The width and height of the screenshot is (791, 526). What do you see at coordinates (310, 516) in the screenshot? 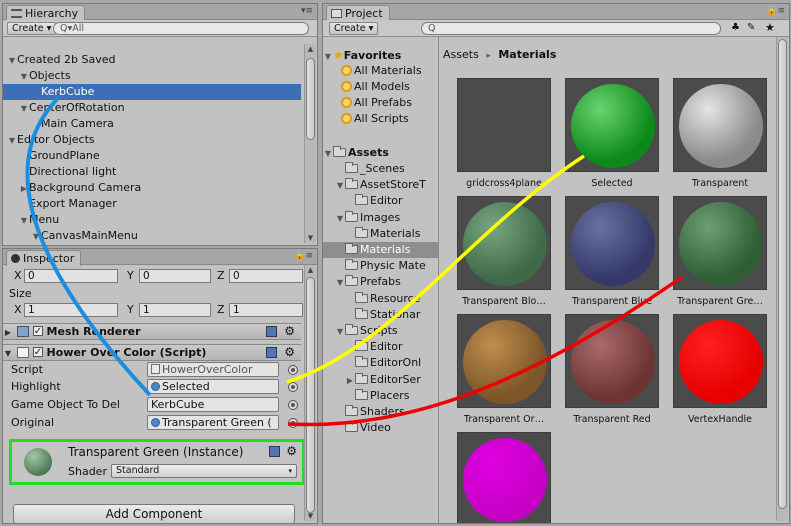
I see `scroll-down-arrow: ▼` at bounding box center [310, 516].